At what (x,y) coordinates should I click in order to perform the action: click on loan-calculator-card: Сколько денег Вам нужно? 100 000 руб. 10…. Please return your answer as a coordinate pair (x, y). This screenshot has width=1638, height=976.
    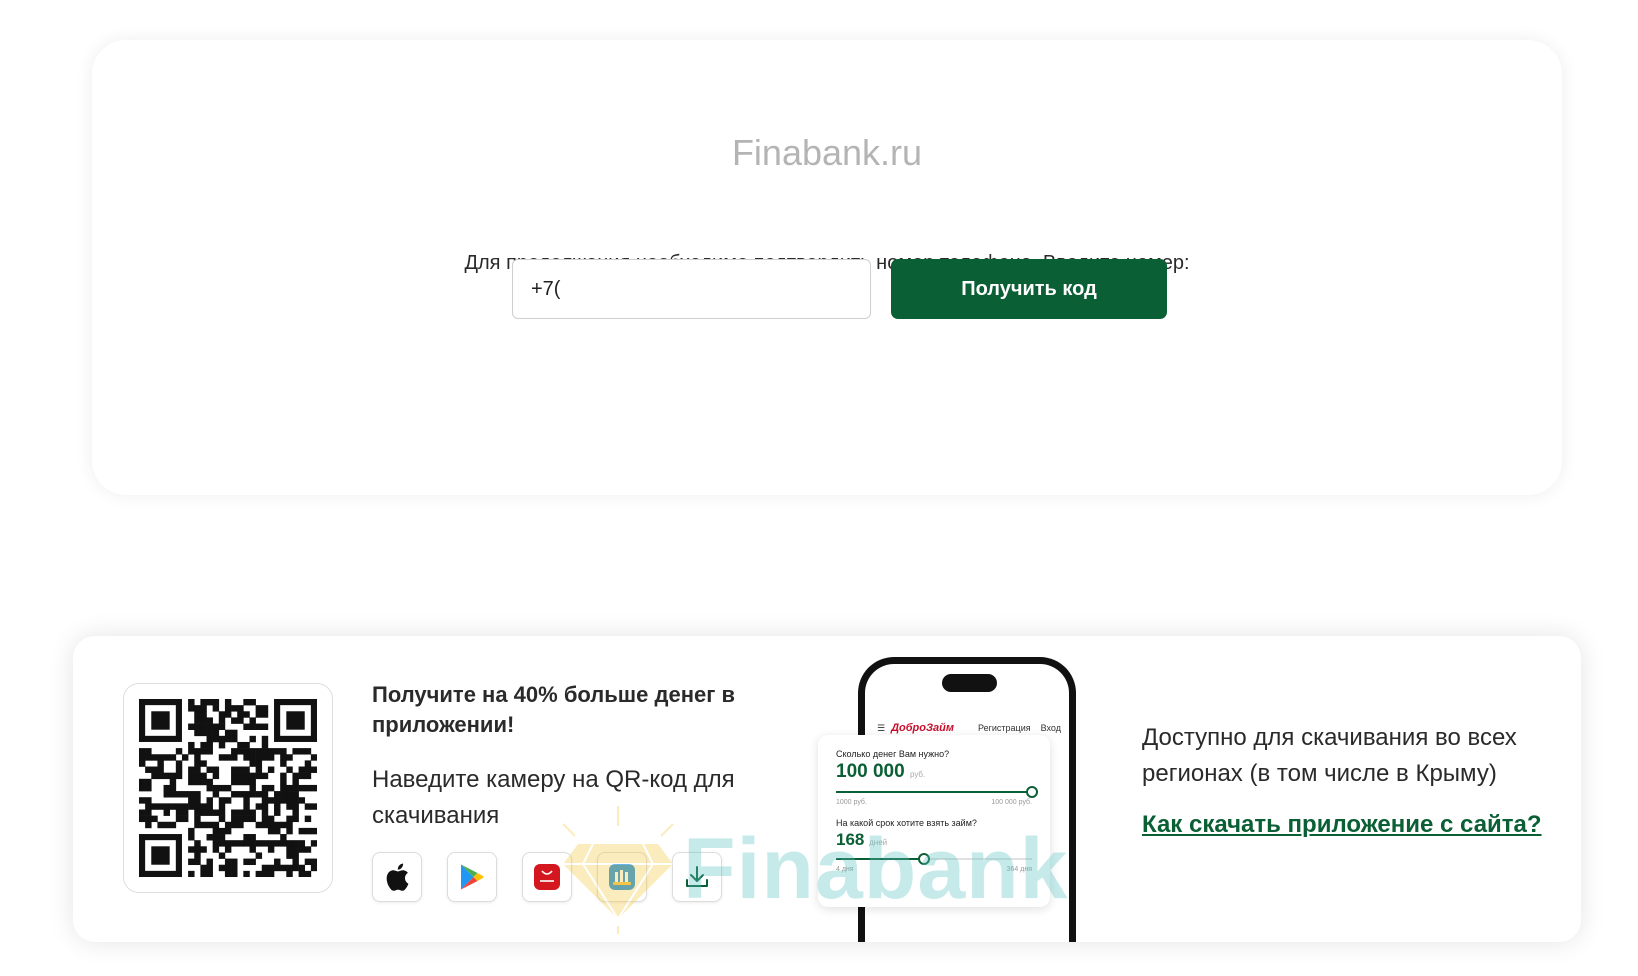
    Looking at the image, I should click on (934, 821).